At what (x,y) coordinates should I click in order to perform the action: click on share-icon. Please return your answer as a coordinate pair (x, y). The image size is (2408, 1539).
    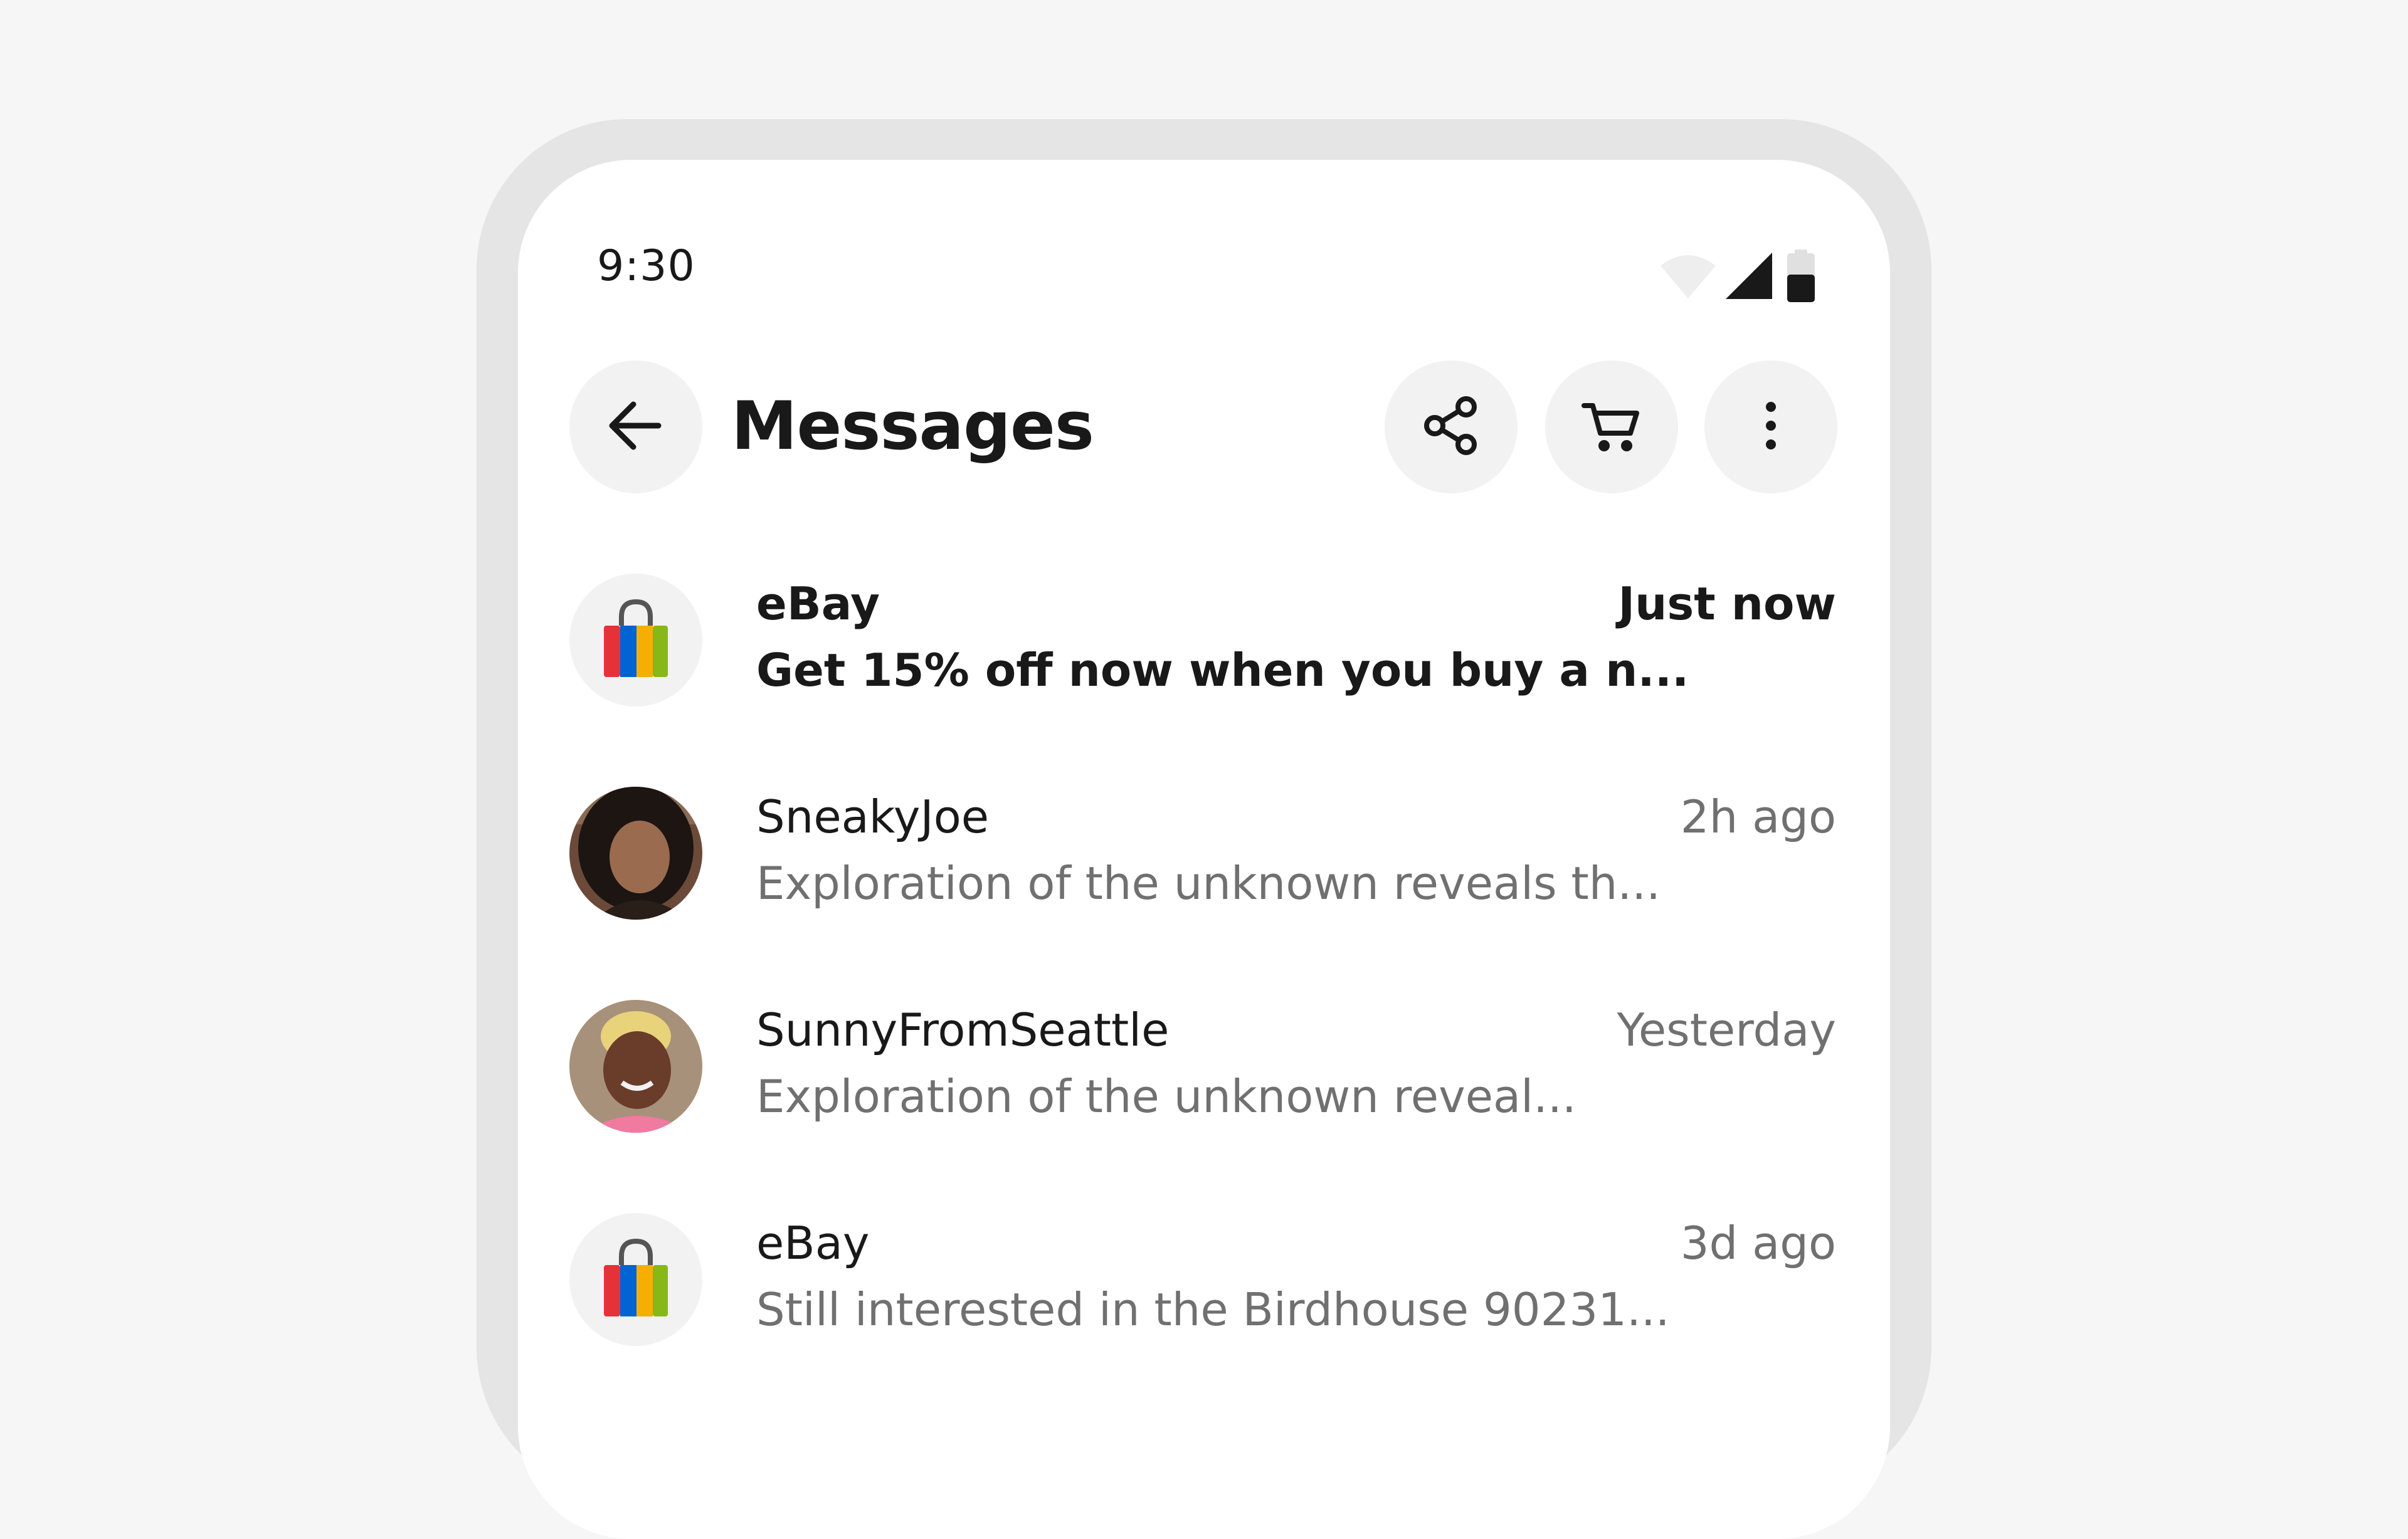
    Looking at the image, I should click on (1451, 427).